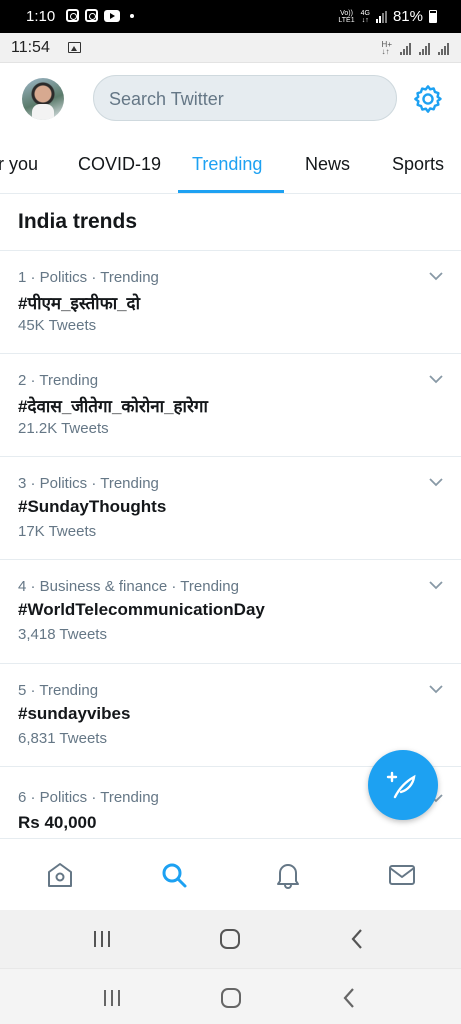 This screenshot has height=1024, width=461. I want to click on youtube-icon, so click(112, 16).